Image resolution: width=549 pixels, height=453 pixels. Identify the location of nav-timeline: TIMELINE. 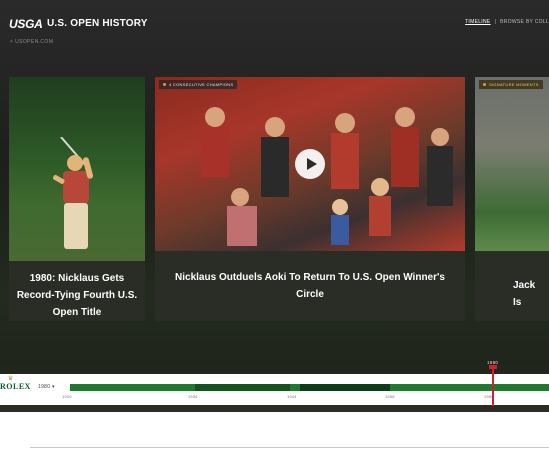
(477, 22).